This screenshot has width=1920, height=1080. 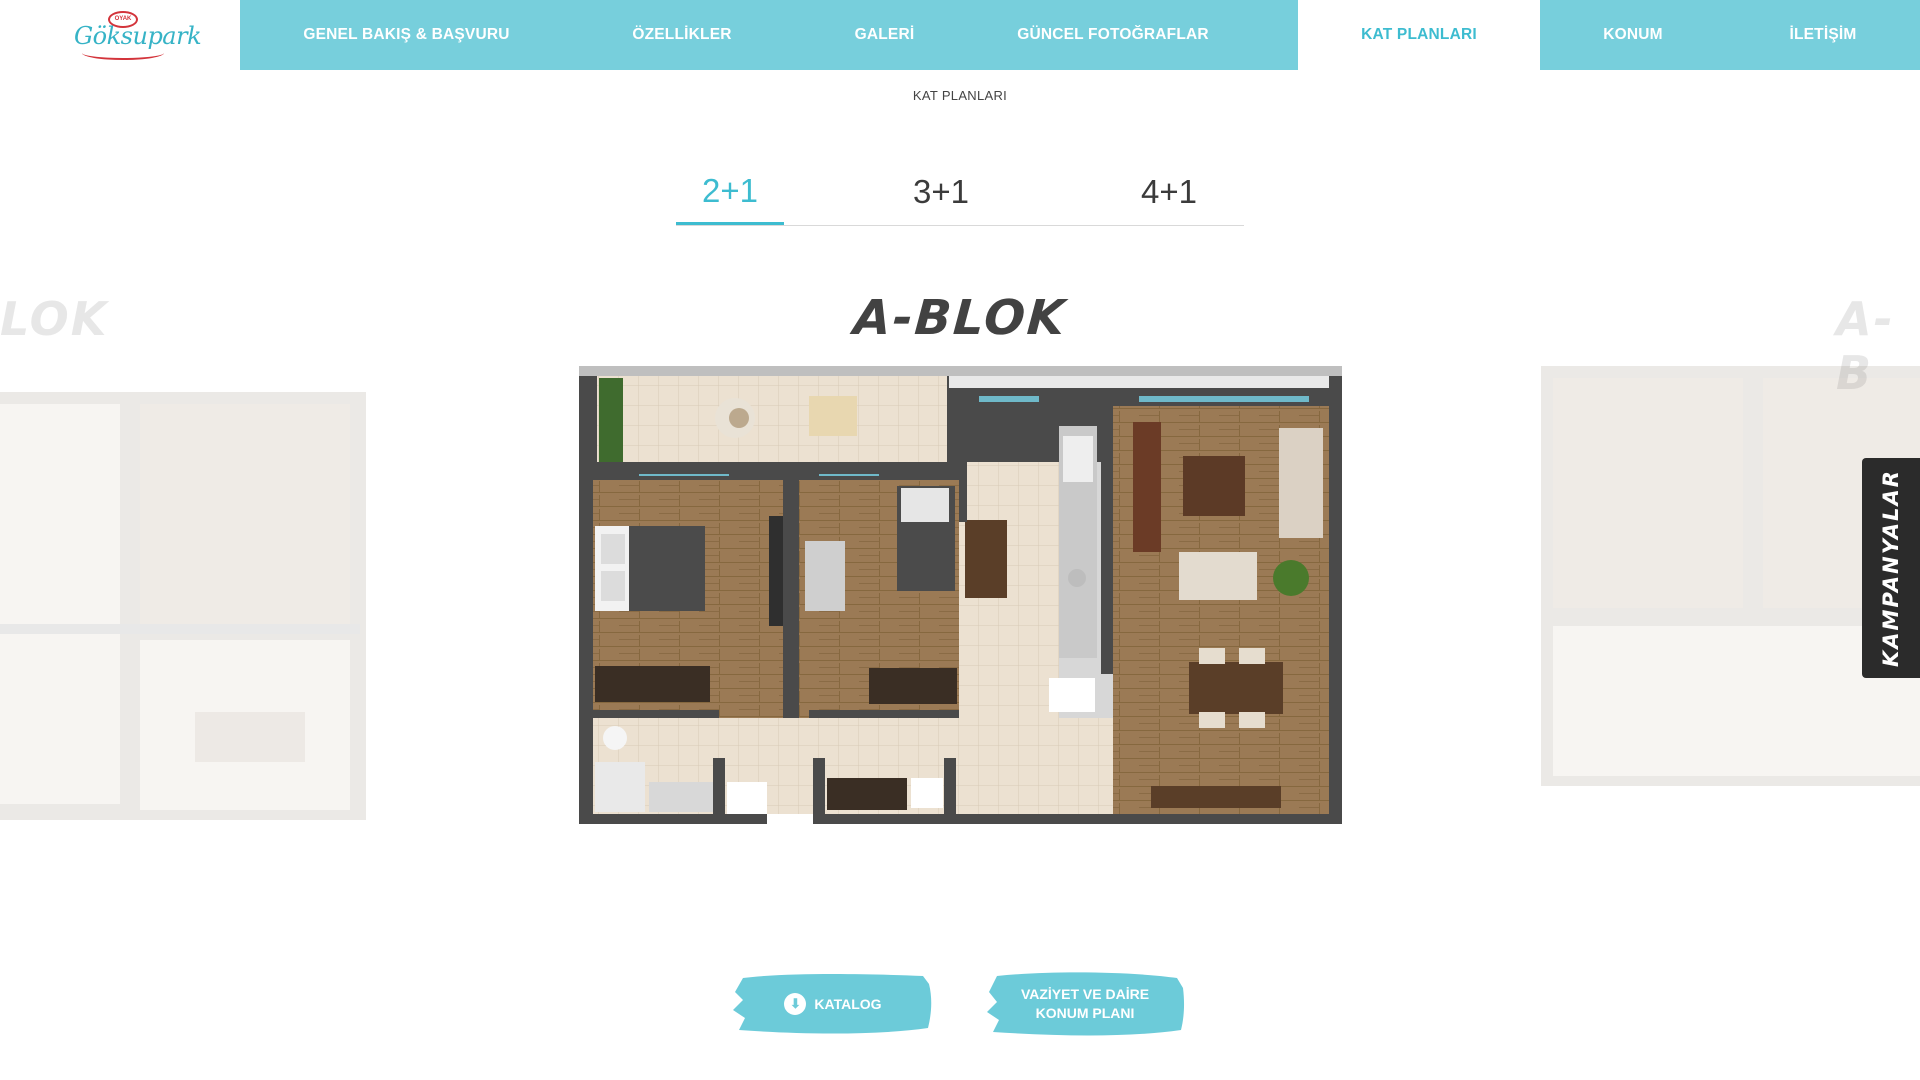 I want to click on block-title: A-BLOK, so click(x=960, y=318).